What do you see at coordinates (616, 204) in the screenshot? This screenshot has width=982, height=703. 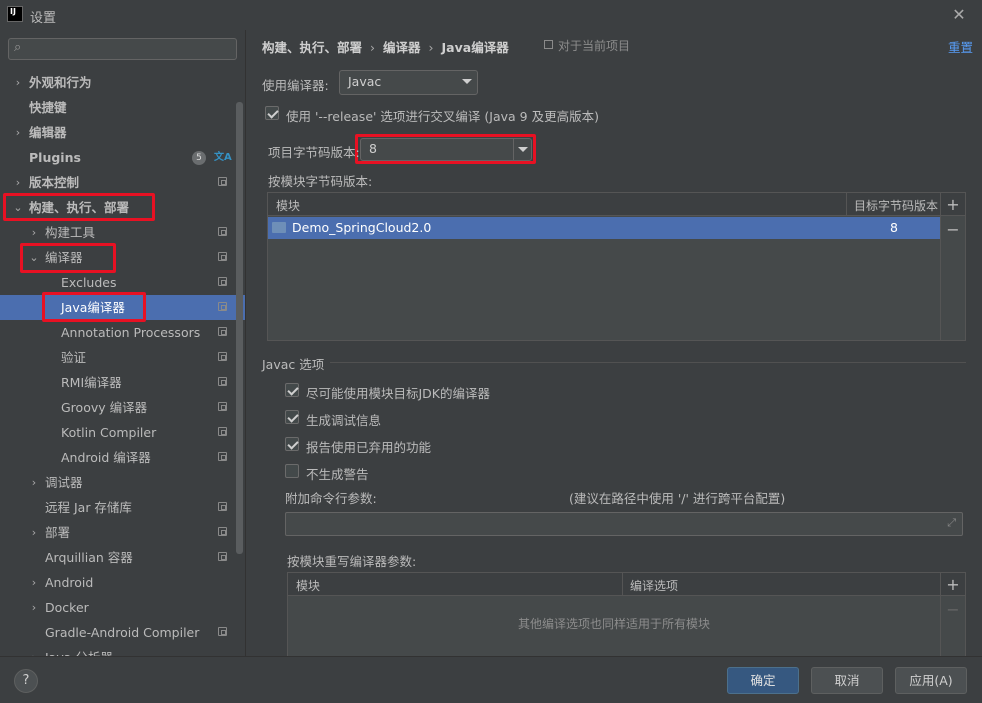 I see `table-header: 模块 目标字节码版本` at bounding box center [616, 204].